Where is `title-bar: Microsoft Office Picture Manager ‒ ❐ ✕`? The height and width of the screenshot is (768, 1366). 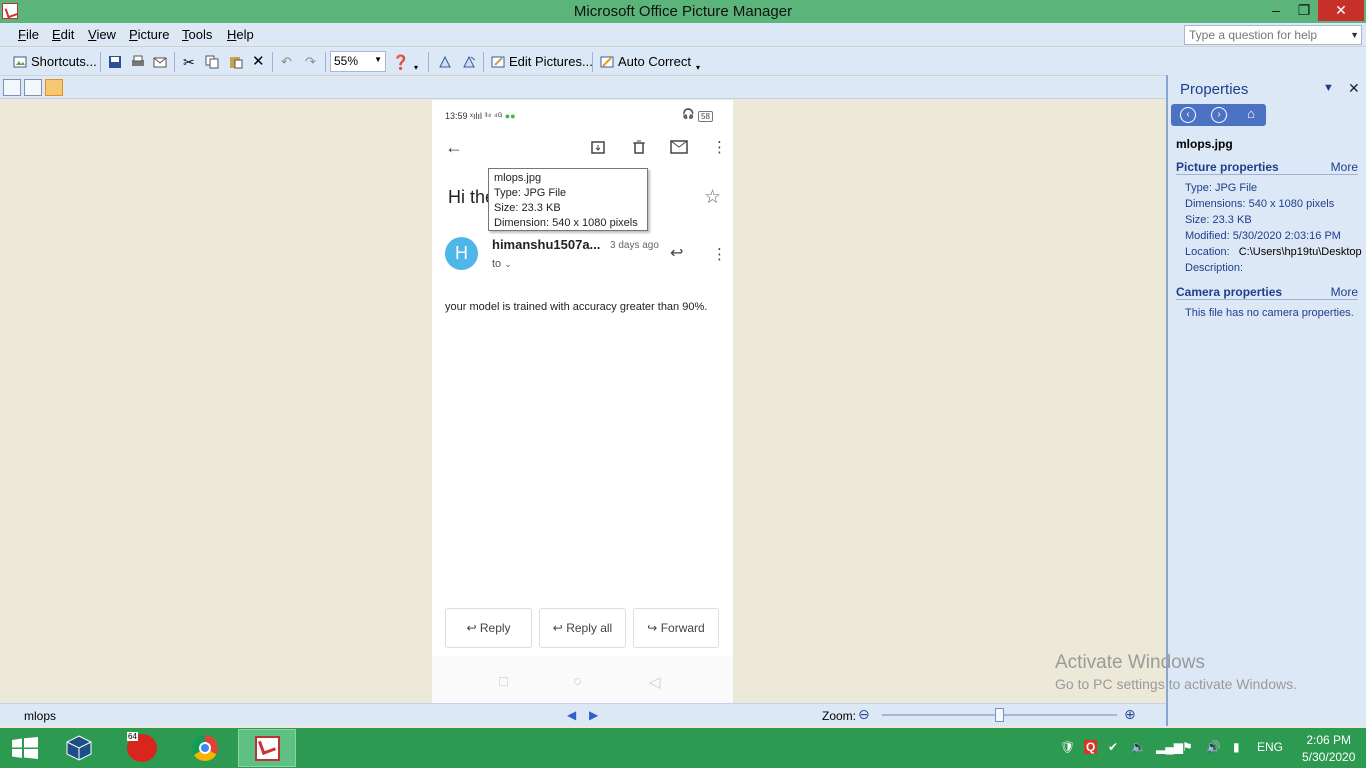 title-bar: Microsoft Office Picture Manager ‒ ❐ ✕ is located at coordinates (683, 11).